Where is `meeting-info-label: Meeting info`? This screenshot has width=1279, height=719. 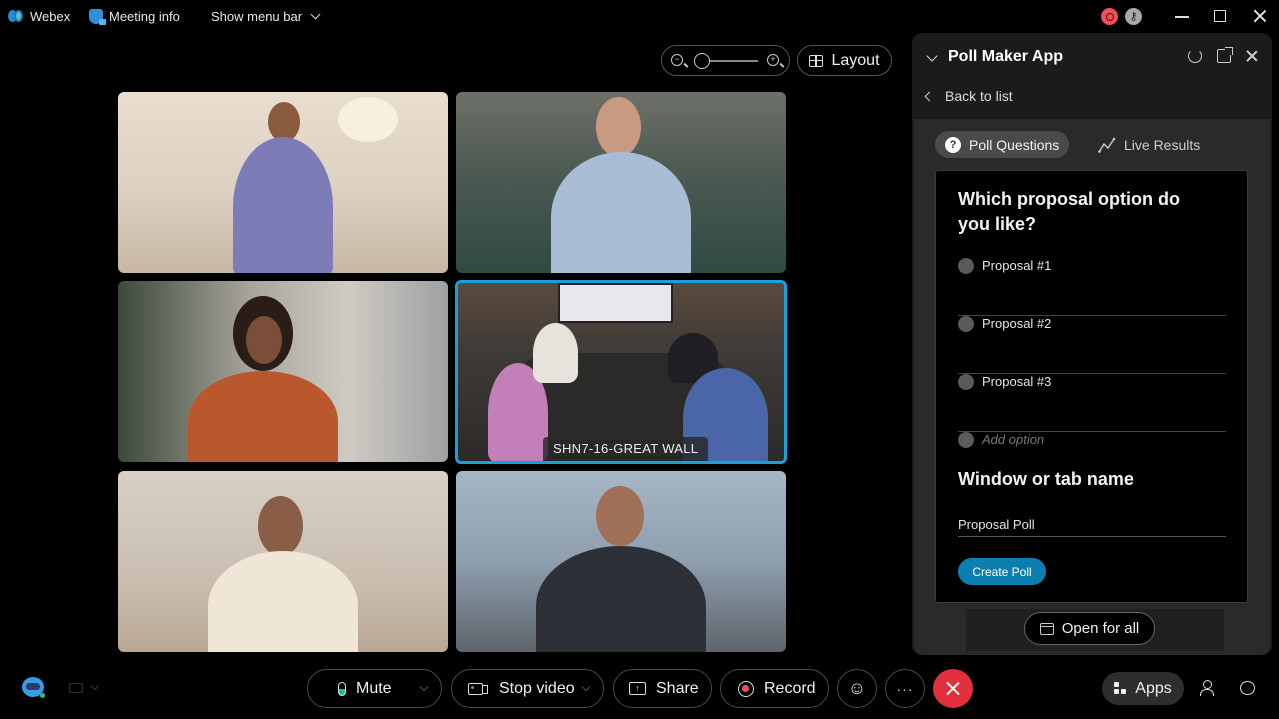 meeting-info-label: Meeting info is located at coordinates (144, 16).